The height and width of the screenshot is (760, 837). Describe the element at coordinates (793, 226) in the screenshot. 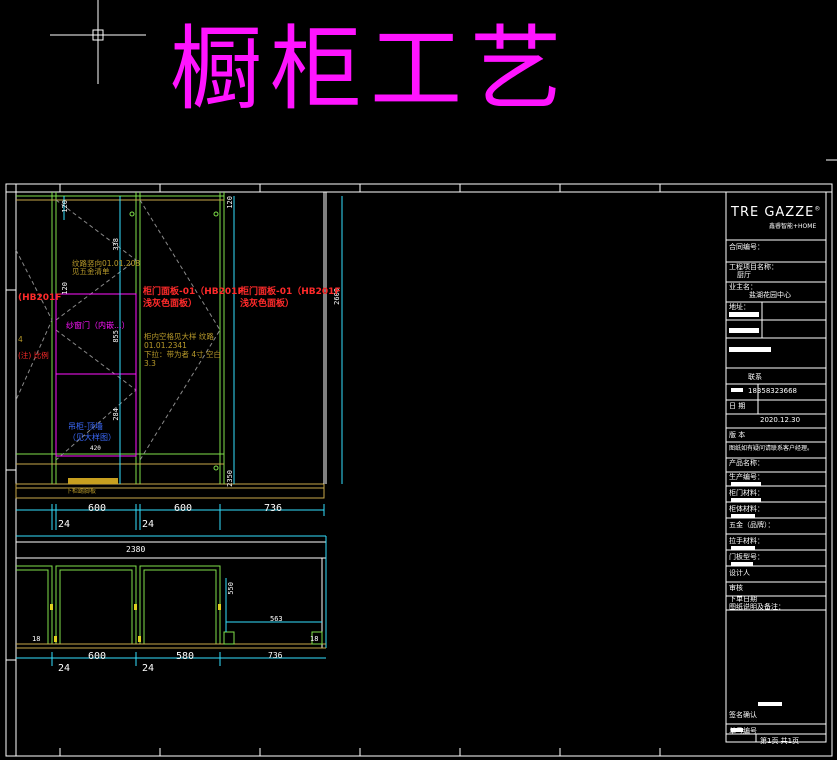

I see `brand-subtitle: 鑫睿智能+HOME` at that location.